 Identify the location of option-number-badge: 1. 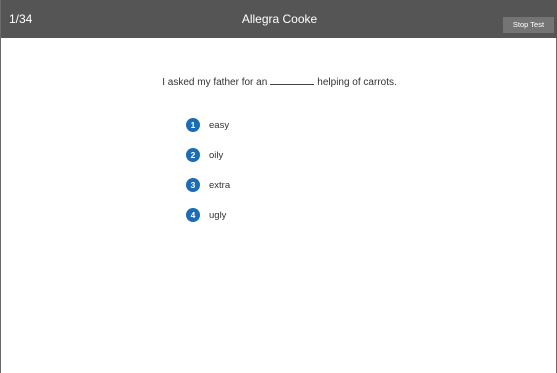
(193, 125).